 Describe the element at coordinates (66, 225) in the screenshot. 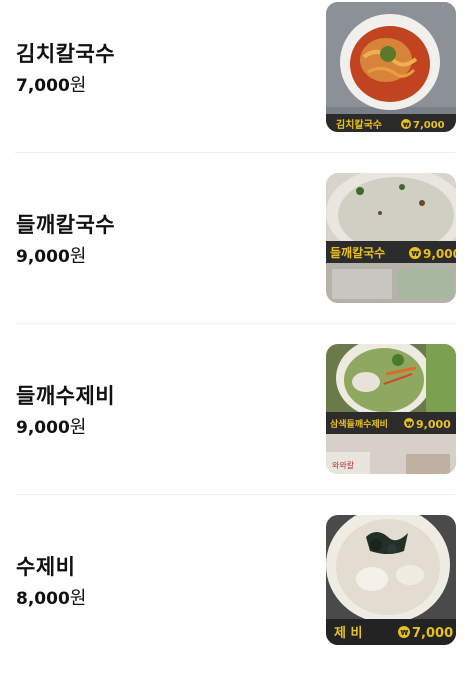

I see `menu-item-name: 들깨칼국수` at that location.